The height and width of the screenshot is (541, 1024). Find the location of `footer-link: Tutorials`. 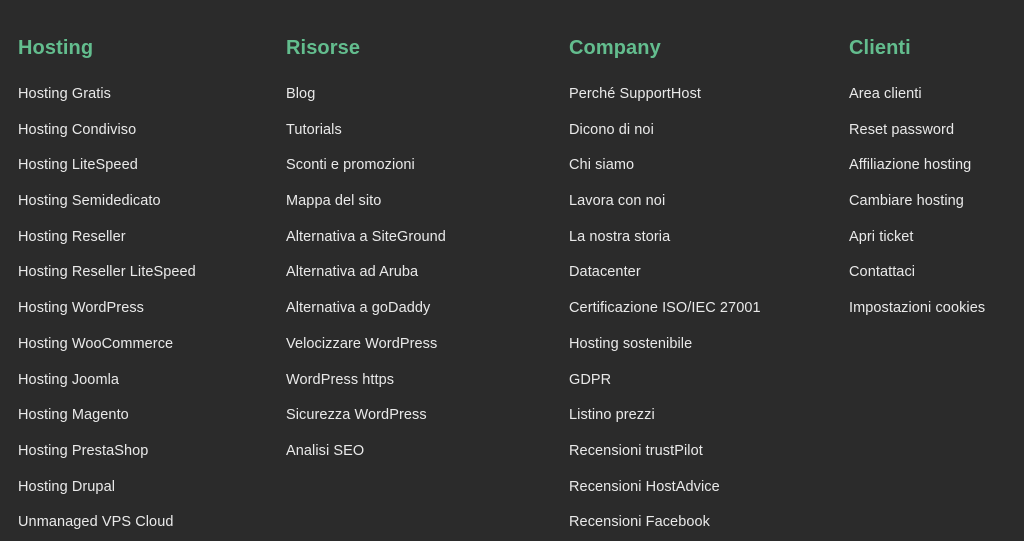

footer-link: Tutorials is located at coordinates (314, 131).